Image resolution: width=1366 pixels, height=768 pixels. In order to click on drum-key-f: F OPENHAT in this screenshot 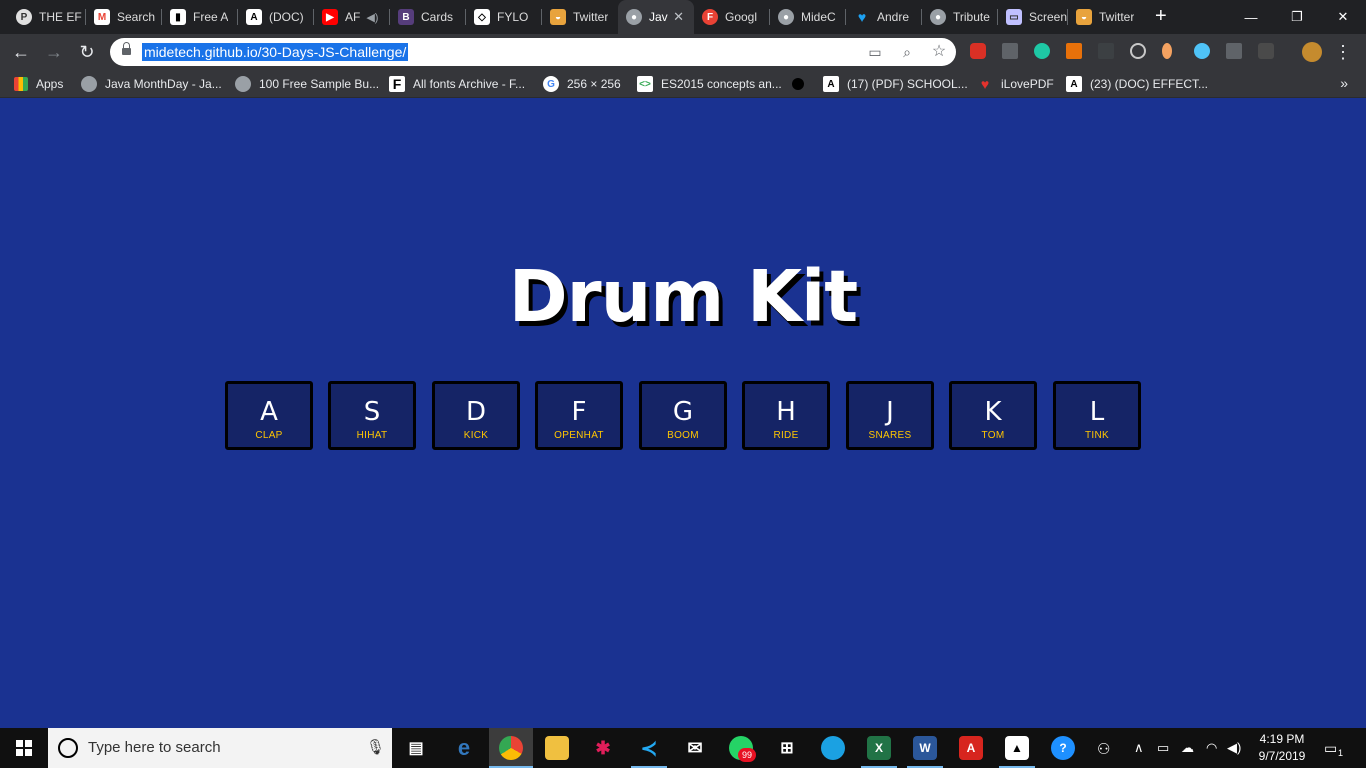, I will do `click(579, 415)`.